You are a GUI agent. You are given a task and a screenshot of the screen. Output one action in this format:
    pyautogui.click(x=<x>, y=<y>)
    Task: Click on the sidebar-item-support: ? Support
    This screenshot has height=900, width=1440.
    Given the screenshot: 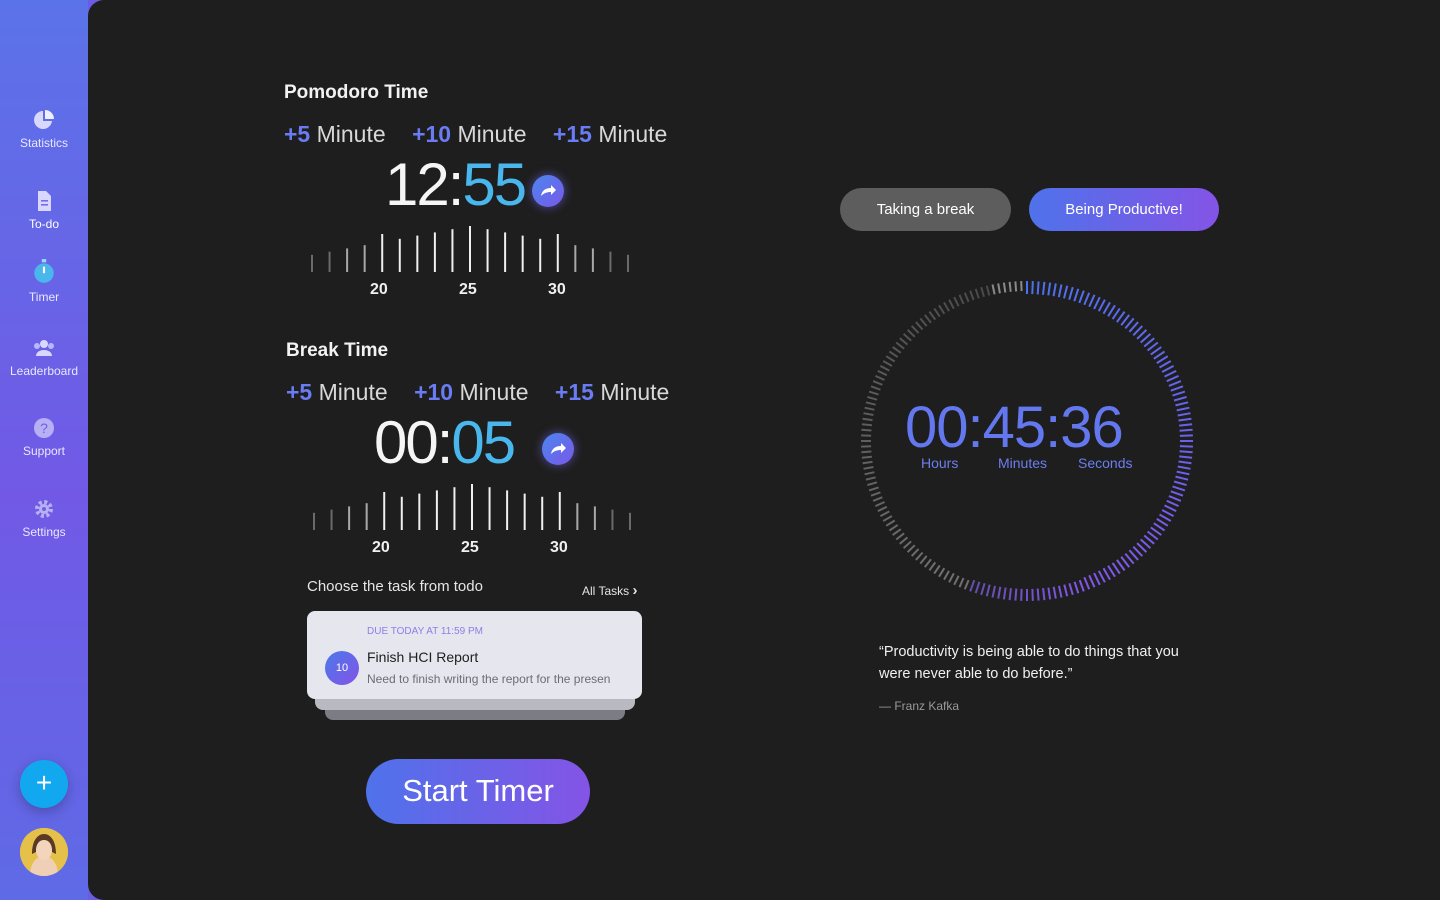 What is the action you would take?
    pyautogui.click(x=44, y=437)
    